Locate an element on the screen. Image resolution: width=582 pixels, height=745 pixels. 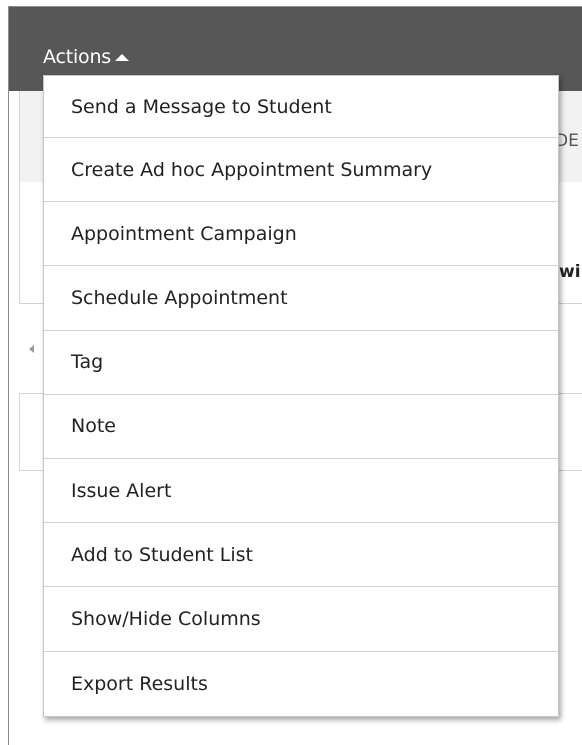
menu-item-appointment-campaign: Appointment Campaign is located at coordinates (301, 234).